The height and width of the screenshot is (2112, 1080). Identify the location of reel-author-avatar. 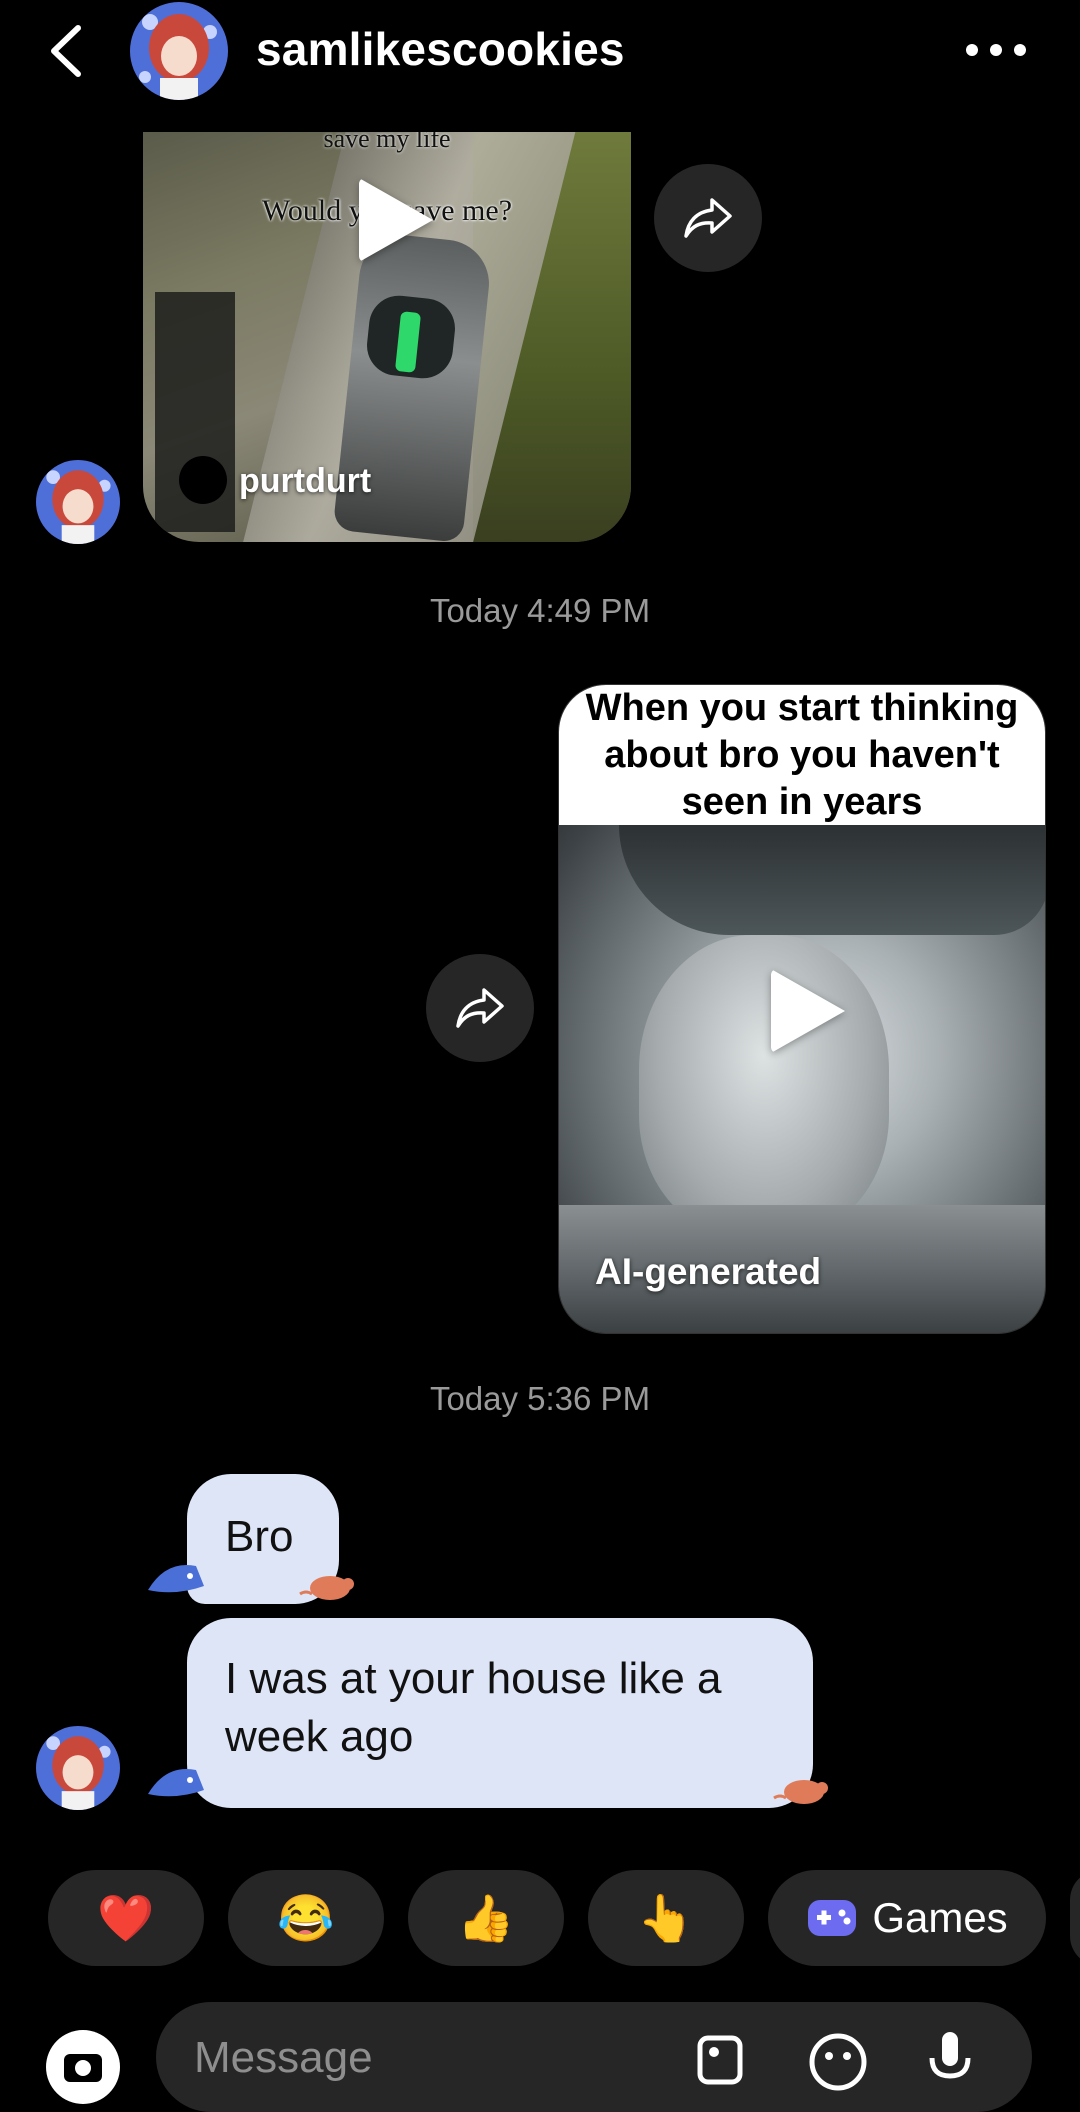
(203, 480).